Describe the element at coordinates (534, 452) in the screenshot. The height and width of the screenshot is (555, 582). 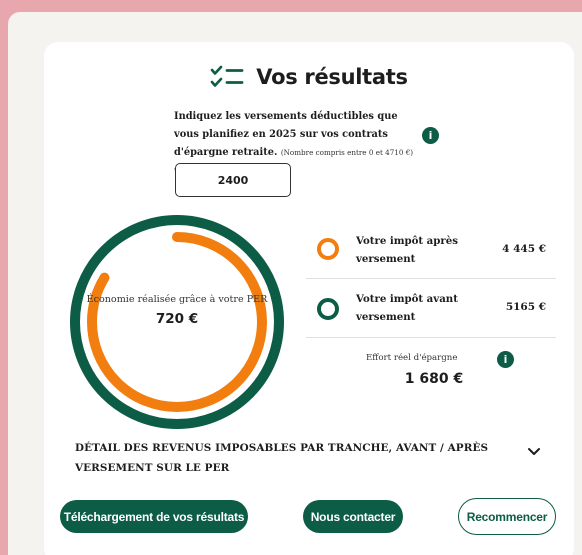
I see `chevron-down-icon` at that location.